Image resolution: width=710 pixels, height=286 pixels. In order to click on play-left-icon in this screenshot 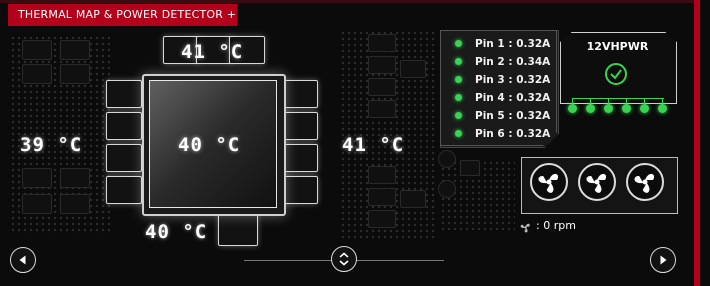, I will do `click(22, 260)`.